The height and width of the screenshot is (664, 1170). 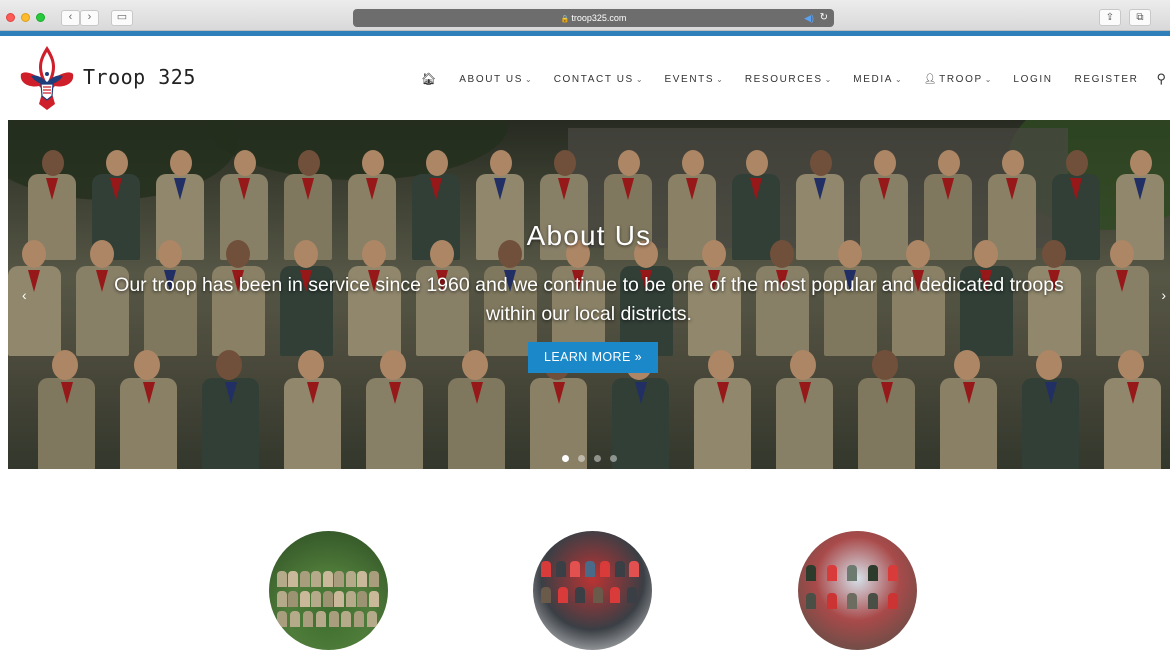 I want to click on nav-troop: 👤︎ TROOP ⌄, so click(x=958, y=79).